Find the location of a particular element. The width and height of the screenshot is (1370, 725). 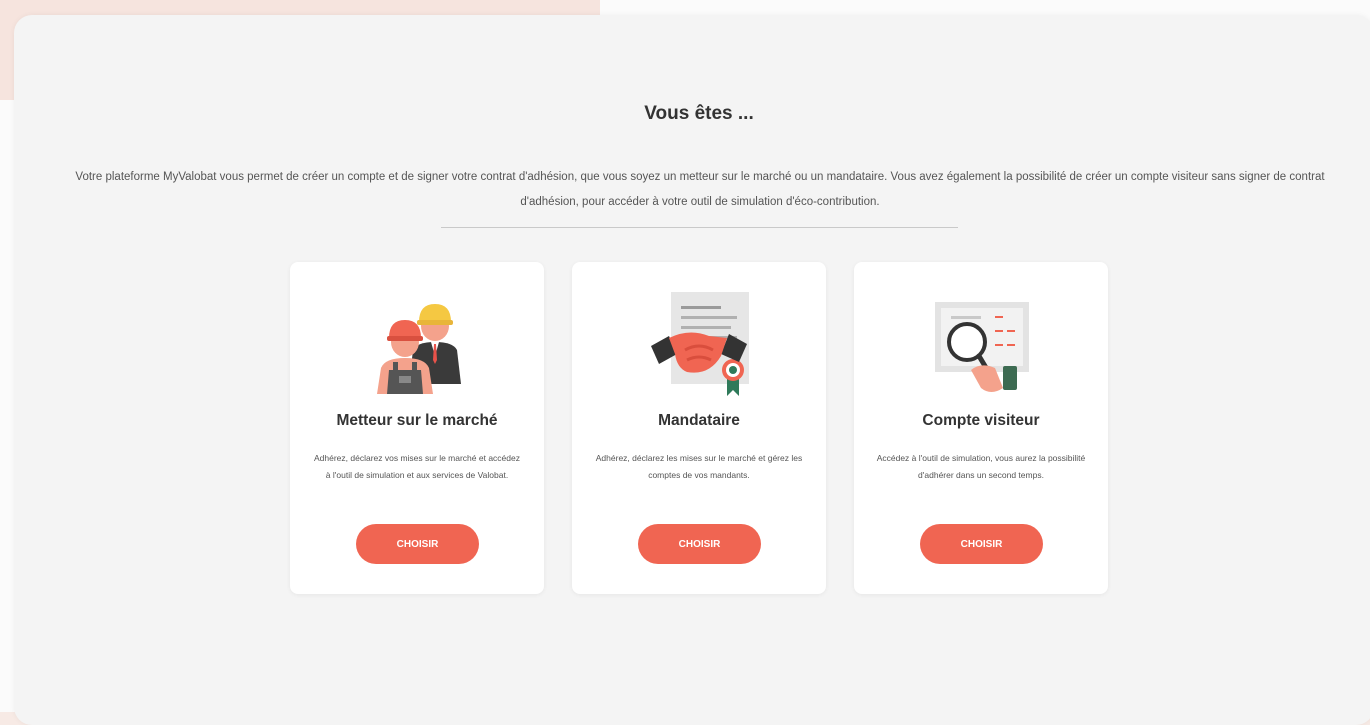

choose-visiteur-button: CHOISIR is located at coordinates (981, 544).